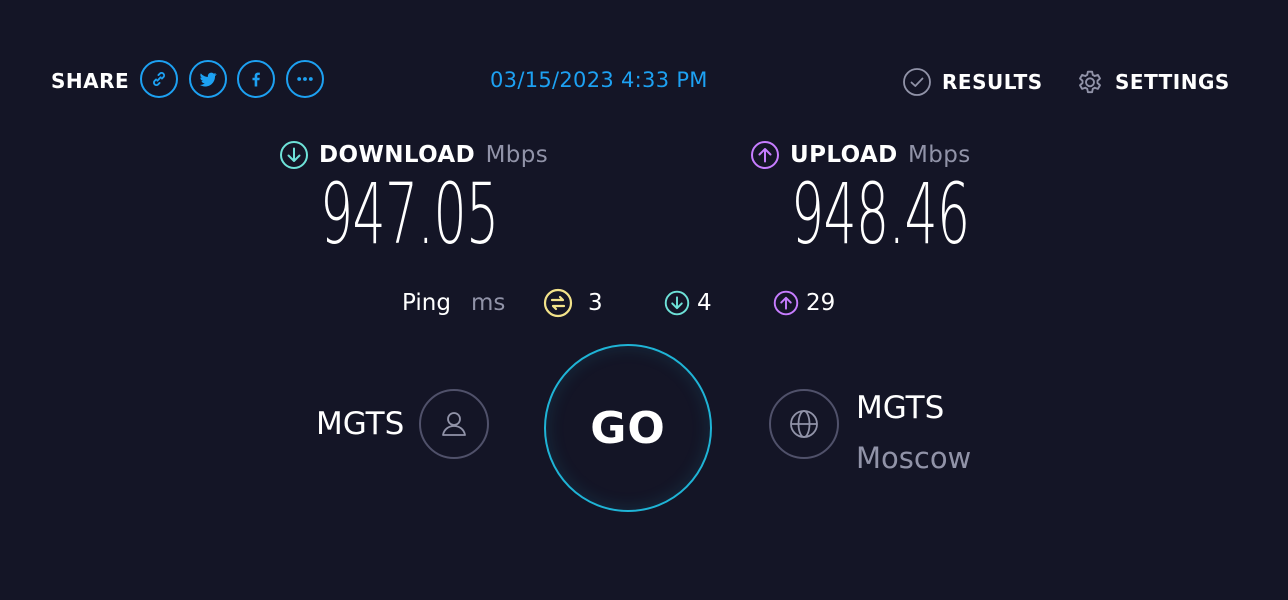  Describe the element at coordinates (786, 303) in the screenshot. I see `ping-upload-icon` at that location.